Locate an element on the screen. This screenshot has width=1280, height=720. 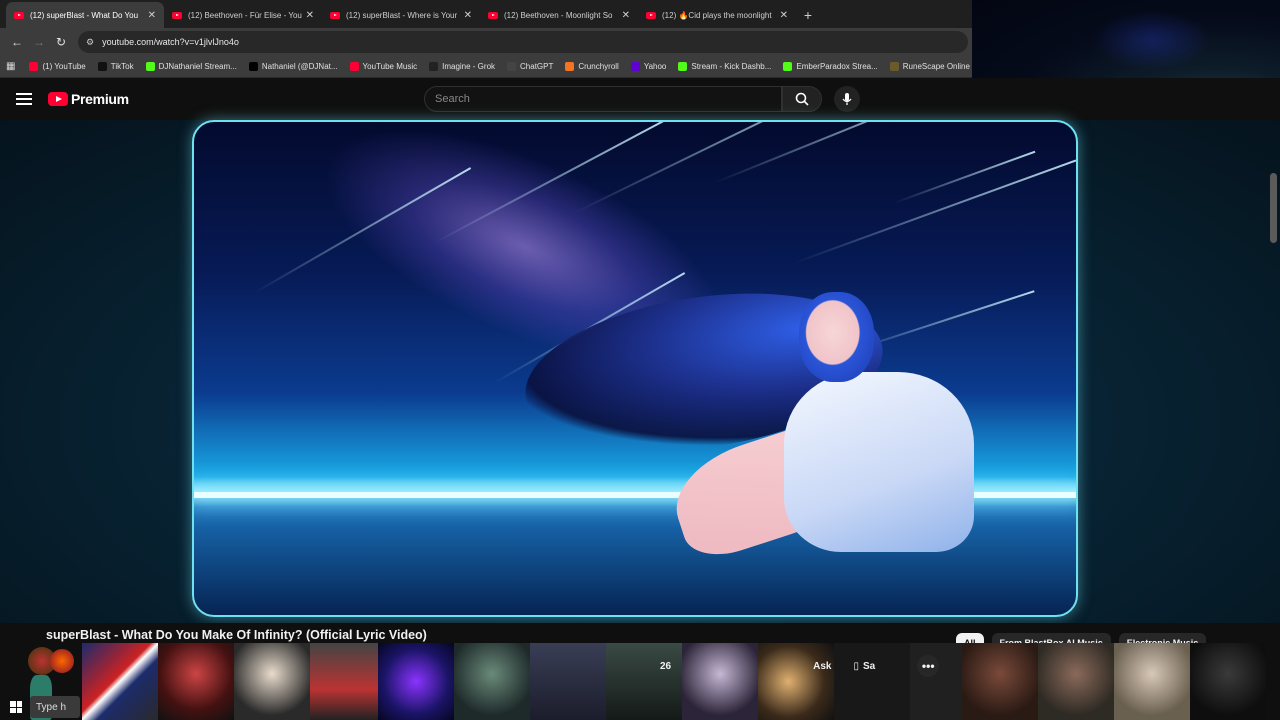
bookmark-item: Crunchyroll is located at coordinates (592, 66).